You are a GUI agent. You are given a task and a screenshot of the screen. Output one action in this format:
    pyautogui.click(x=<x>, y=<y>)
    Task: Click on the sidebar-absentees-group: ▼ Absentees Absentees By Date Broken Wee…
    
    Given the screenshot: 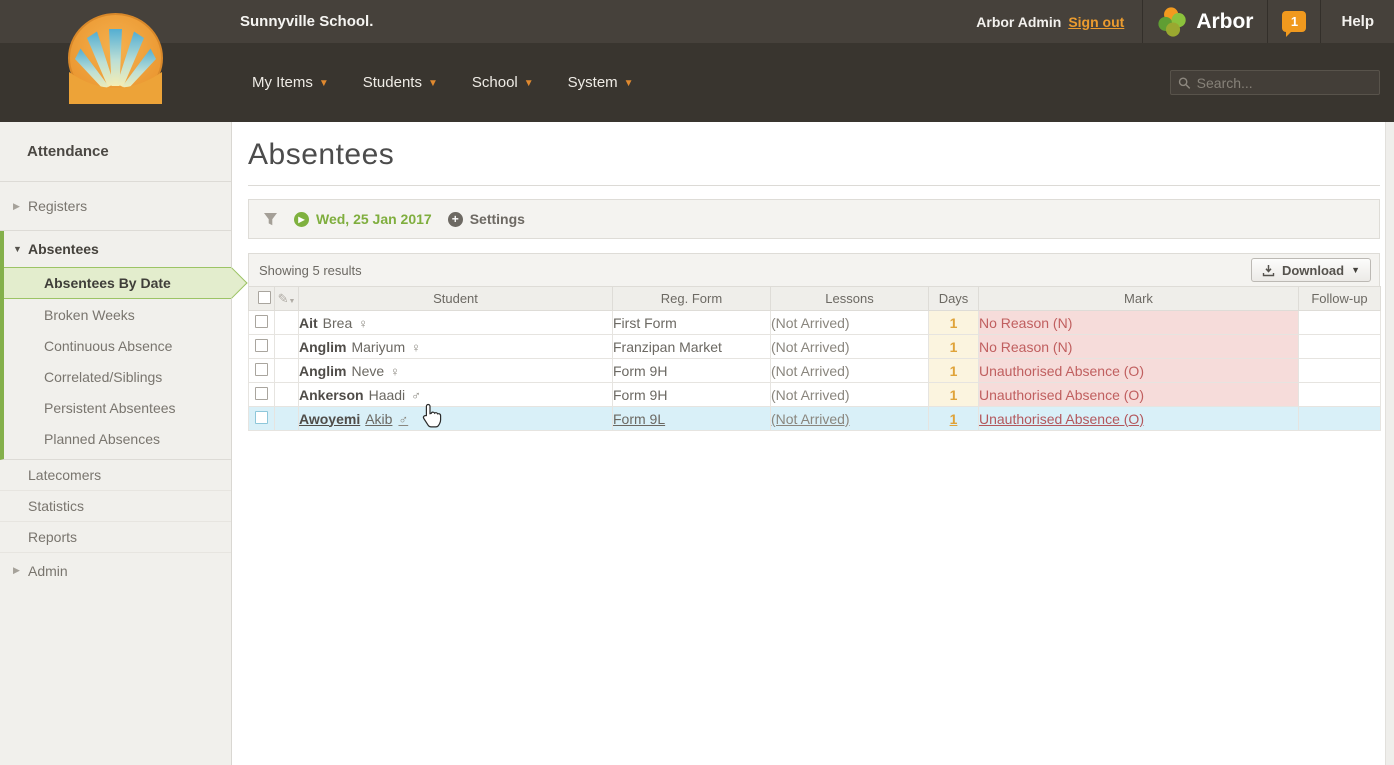 What is the action you would take?
    pyautogui.click(x=124, y=345)
    